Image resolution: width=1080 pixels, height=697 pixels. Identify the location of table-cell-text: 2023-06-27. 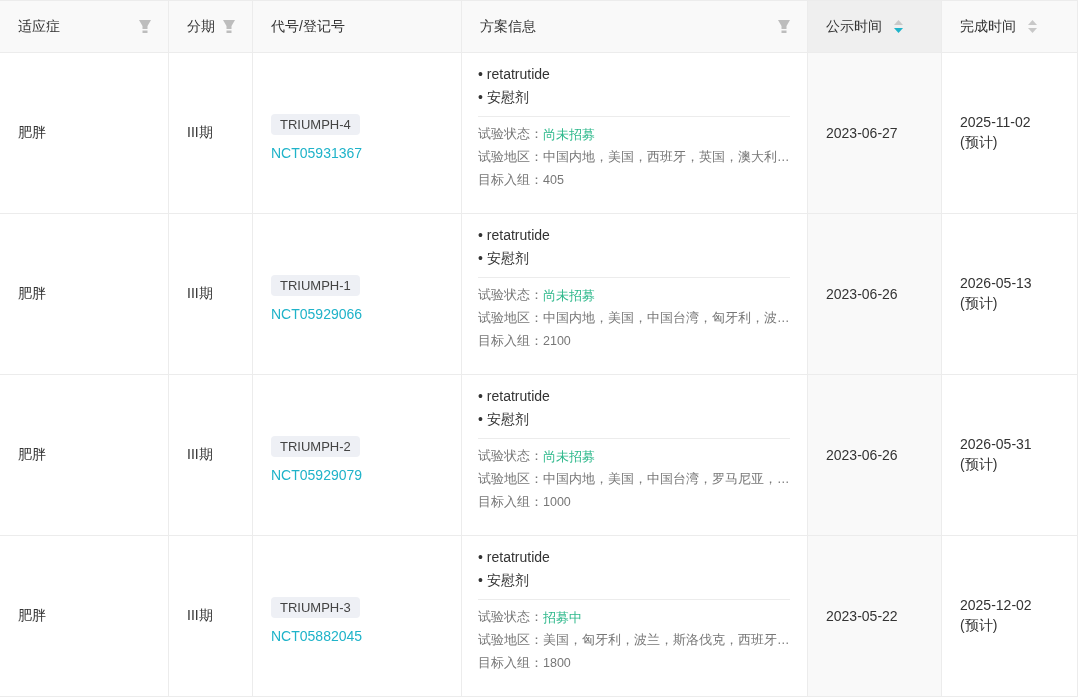
(862, 133).